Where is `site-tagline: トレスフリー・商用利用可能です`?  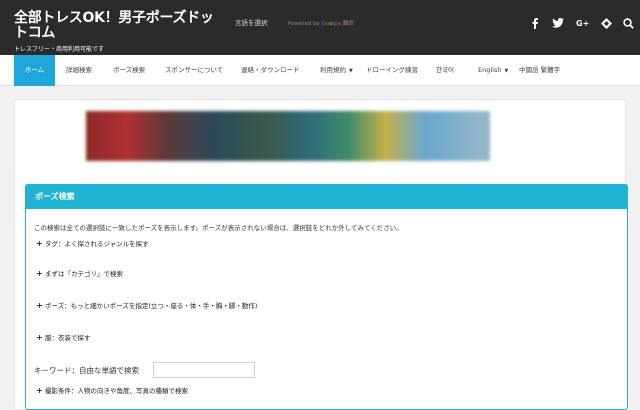
site-tagline: トレスフリー・商用利用可能です is located at coordinates (59, 49).